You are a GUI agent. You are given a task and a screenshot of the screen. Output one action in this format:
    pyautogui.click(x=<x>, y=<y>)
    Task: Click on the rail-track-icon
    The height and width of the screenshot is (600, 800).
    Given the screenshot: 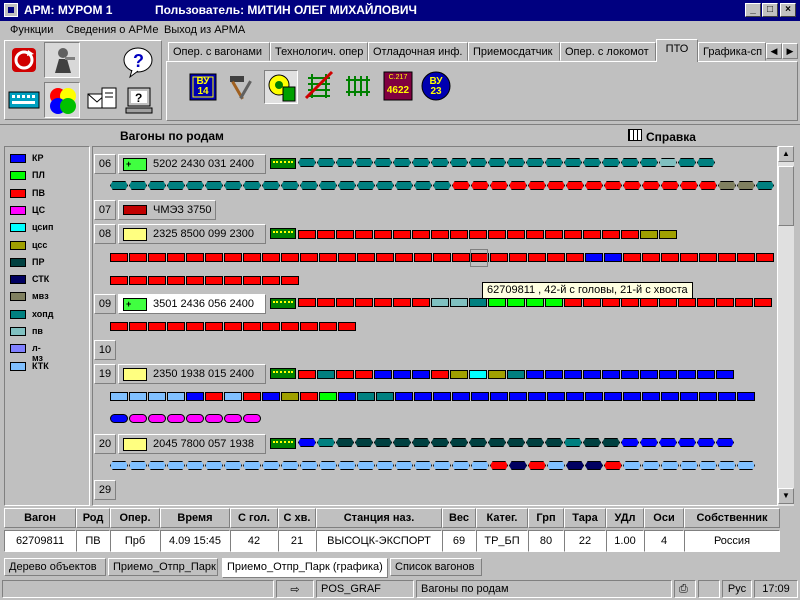 What is the action you would take?
    pyautogui.click(x=358, y=86)
    